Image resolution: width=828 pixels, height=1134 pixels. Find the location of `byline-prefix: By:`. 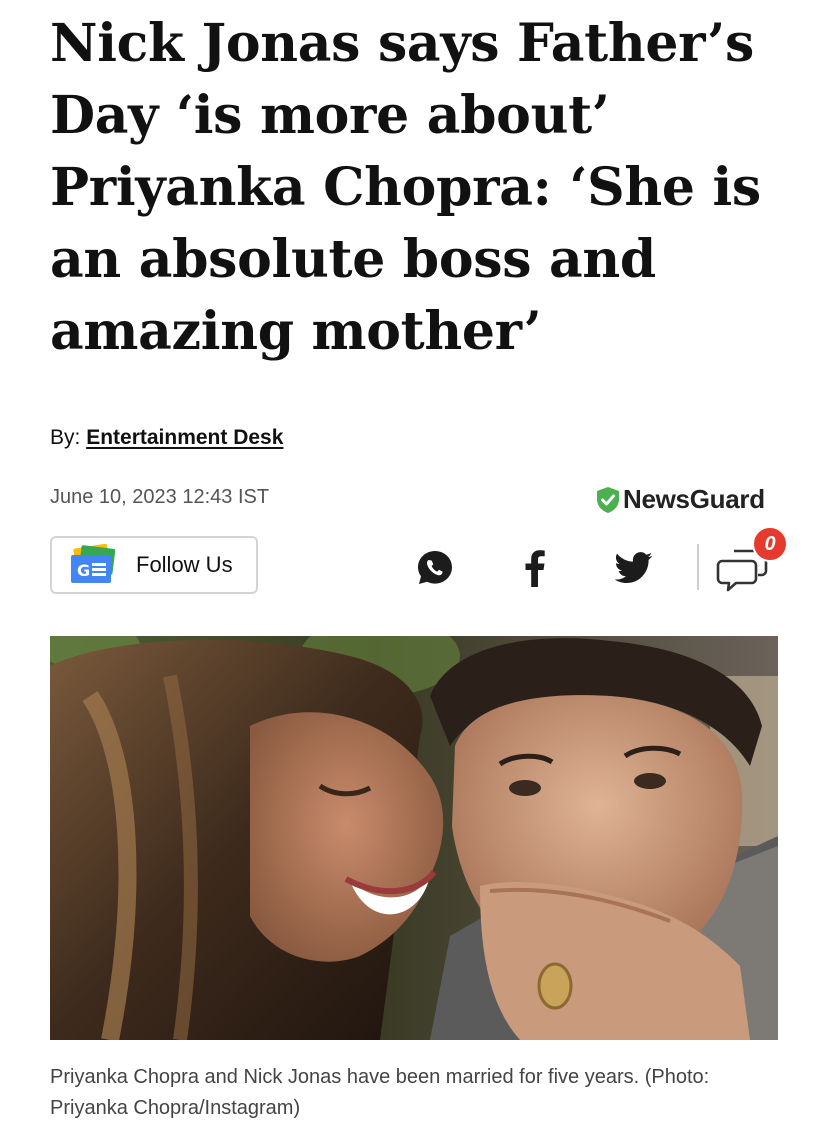

byline-prefix: By: is located at coordinates (65, 437).